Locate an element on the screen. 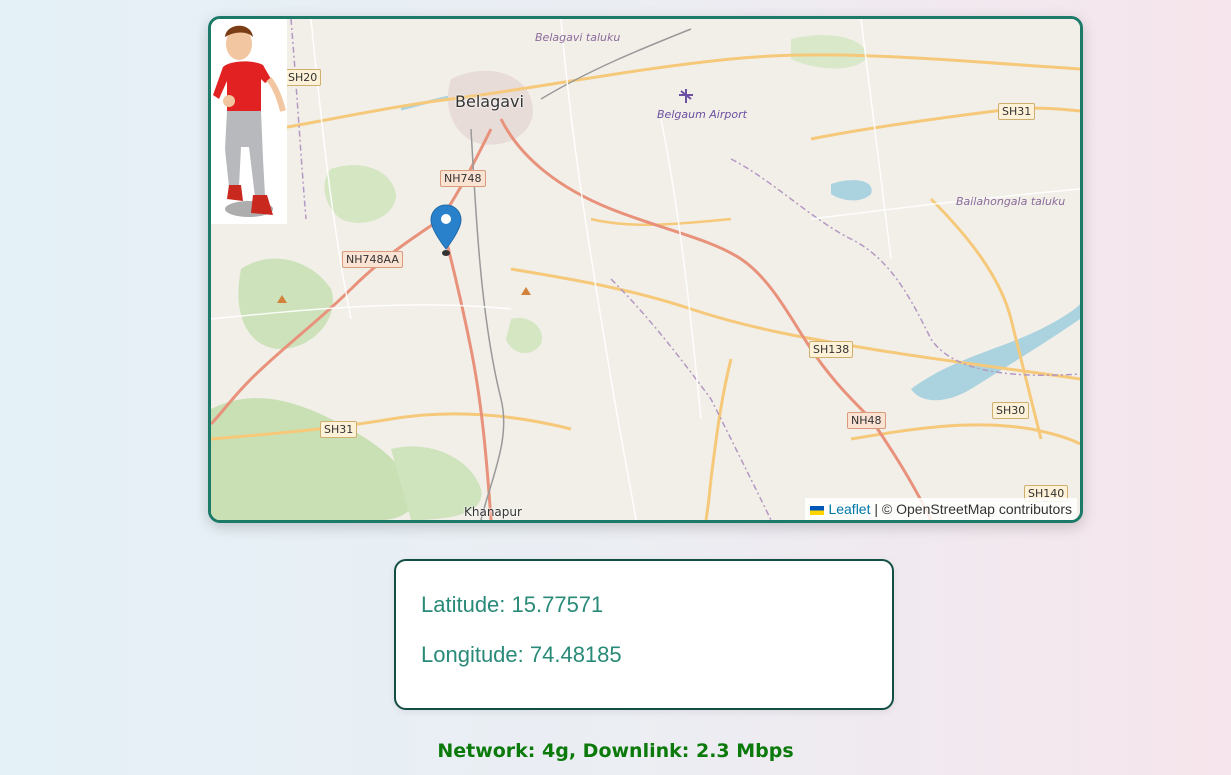 This screenshot has height=775, width=1231. road-shield-sh20: SH20 is located at coordinates (303, 77).